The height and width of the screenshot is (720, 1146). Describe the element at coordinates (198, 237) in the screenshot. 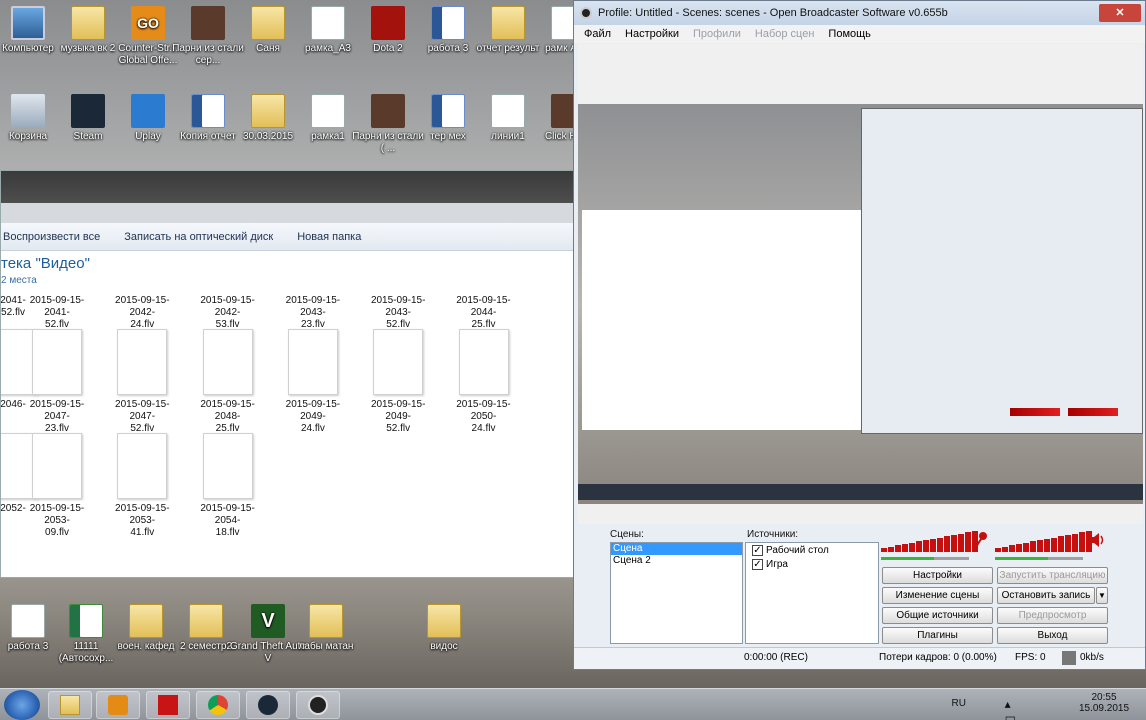

I see `burn-disc-button: Записать на оптический диск` at that location.